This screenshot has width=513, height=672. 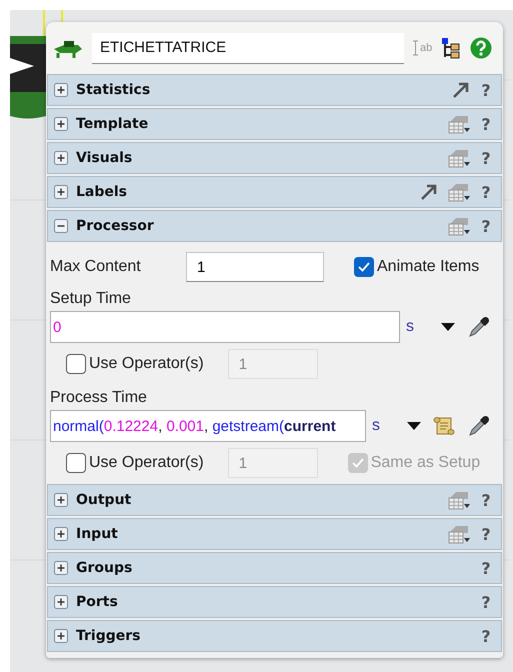 What do you see at coordinates (255, 267) in the screenshot?
I see `max-content-field: 1` at bounding box center [255, 267].